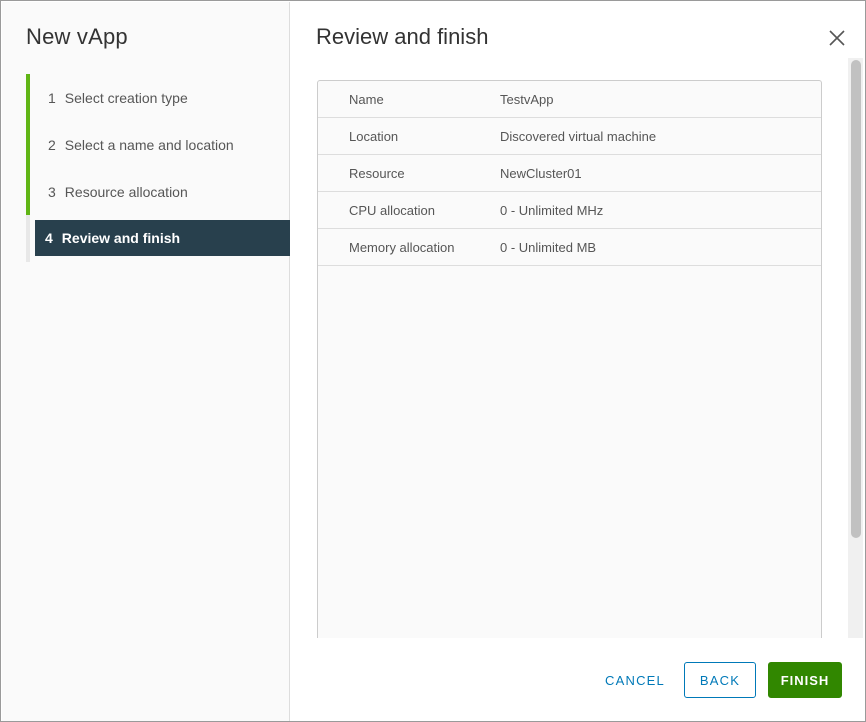 The width and height of the screenshot is (866, 722). Describe the element at coordinates (374, 136) in the screenshot. I see `row-key: Location` at that location.